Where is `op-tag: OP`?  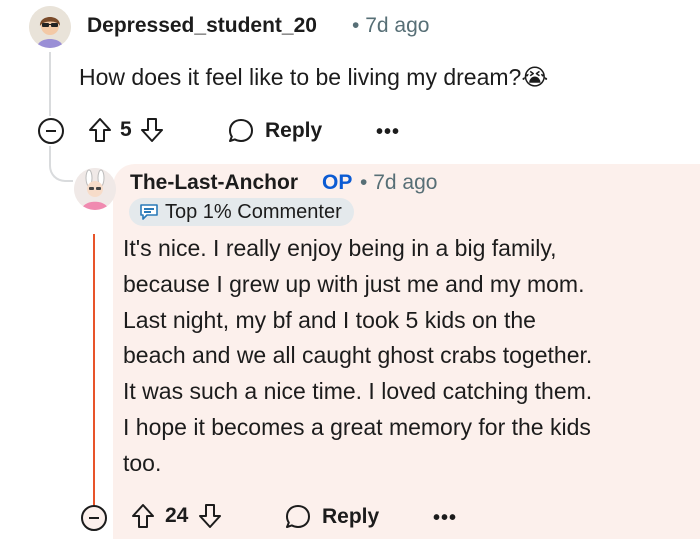 op-tag: OP is located at coordinates (337, 182).